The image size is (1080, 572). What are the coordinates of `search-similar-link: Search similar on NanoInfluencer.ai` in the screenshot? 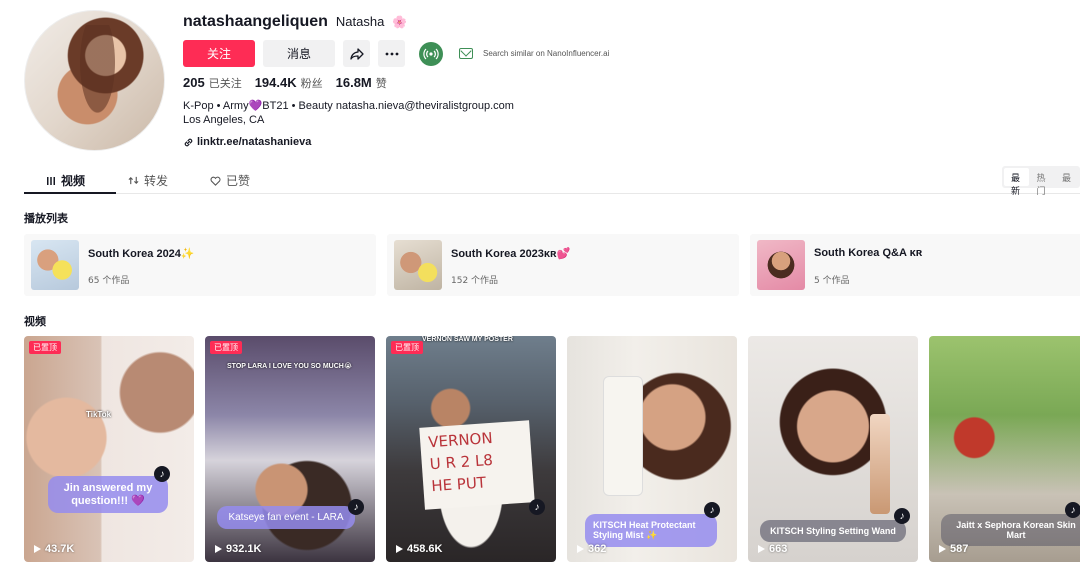 It's located at (534, 53).